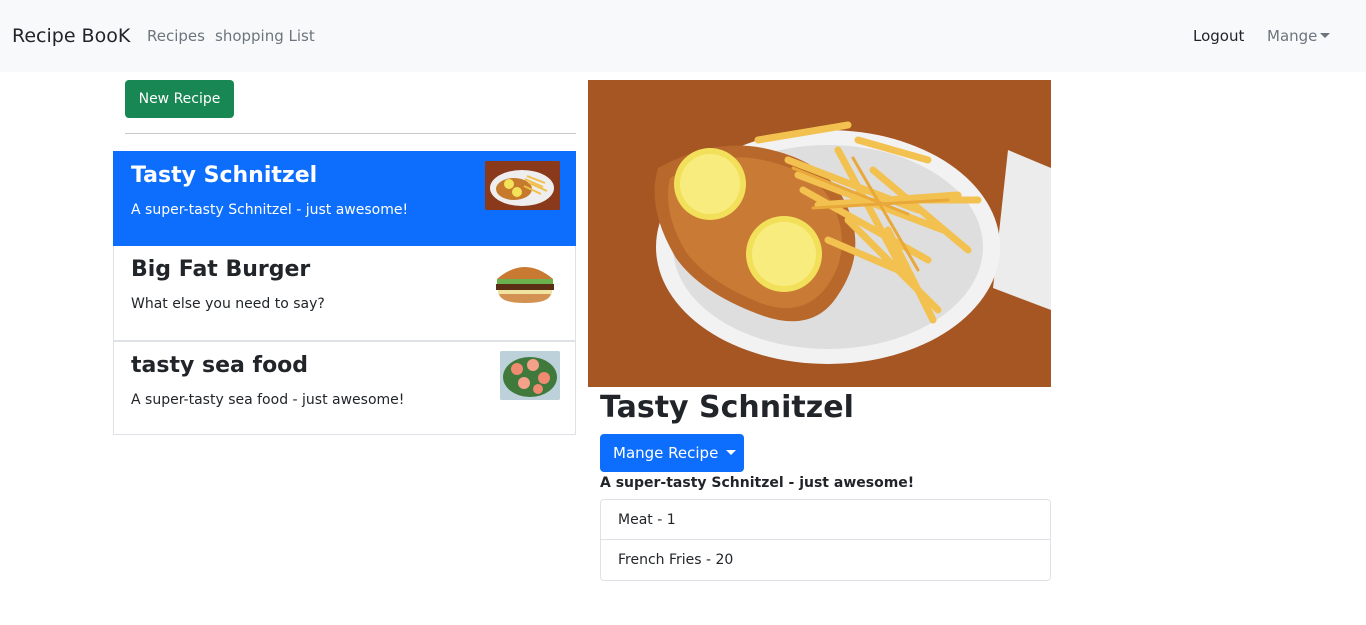  I want to click on recipe-name: Tasty Schnitzel, so click(224, 175).